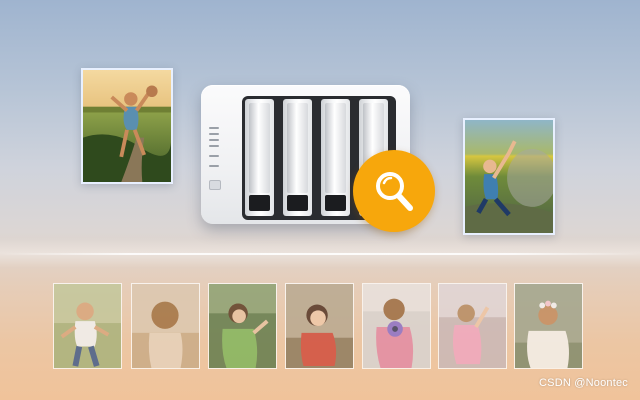  I want to click on featured-photo-left, so click(127, 126).